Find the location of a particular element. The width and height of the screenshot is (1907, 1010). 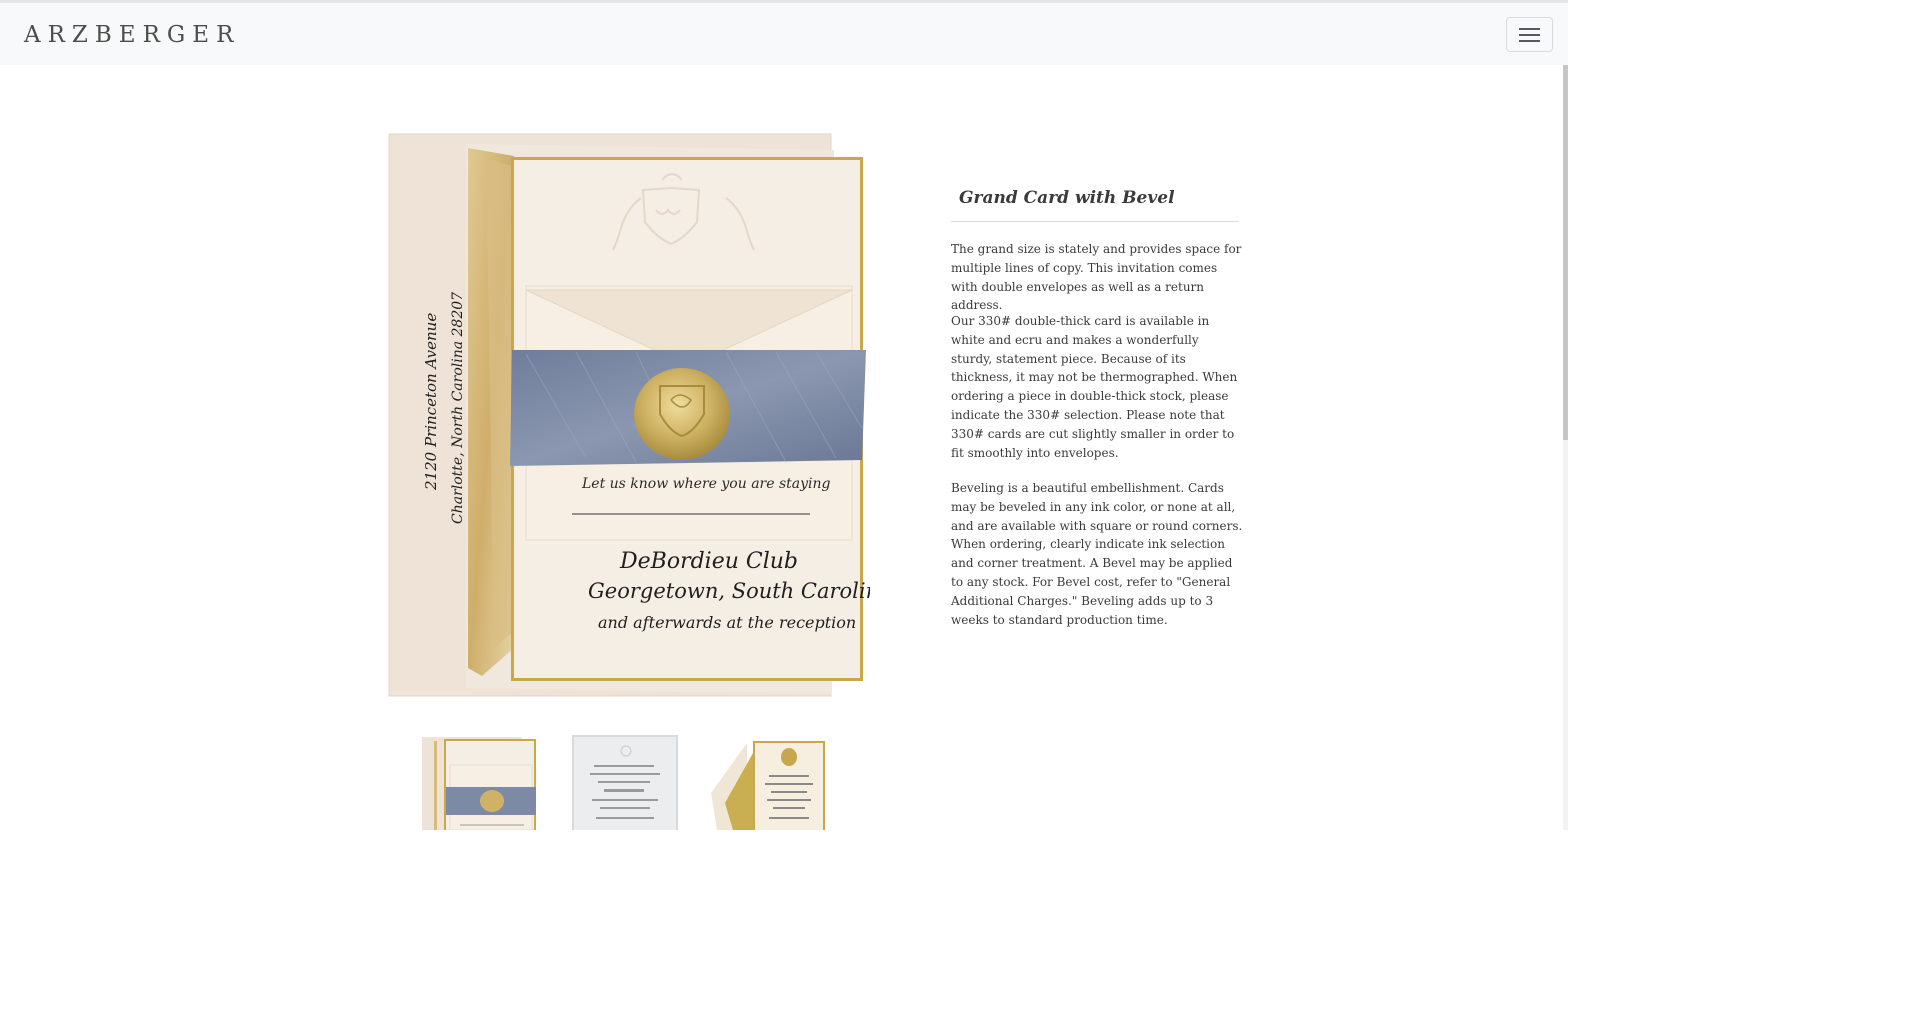

thumbnail-white-card is located at coordinates (630, 781).